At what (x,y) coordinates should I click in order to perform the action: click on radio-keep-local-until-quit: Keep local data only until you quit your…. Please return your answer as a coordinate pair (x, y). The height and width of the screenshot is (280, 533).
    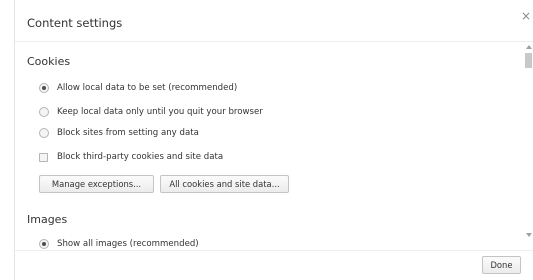
    Looking at the image, I should click on (151, 112).